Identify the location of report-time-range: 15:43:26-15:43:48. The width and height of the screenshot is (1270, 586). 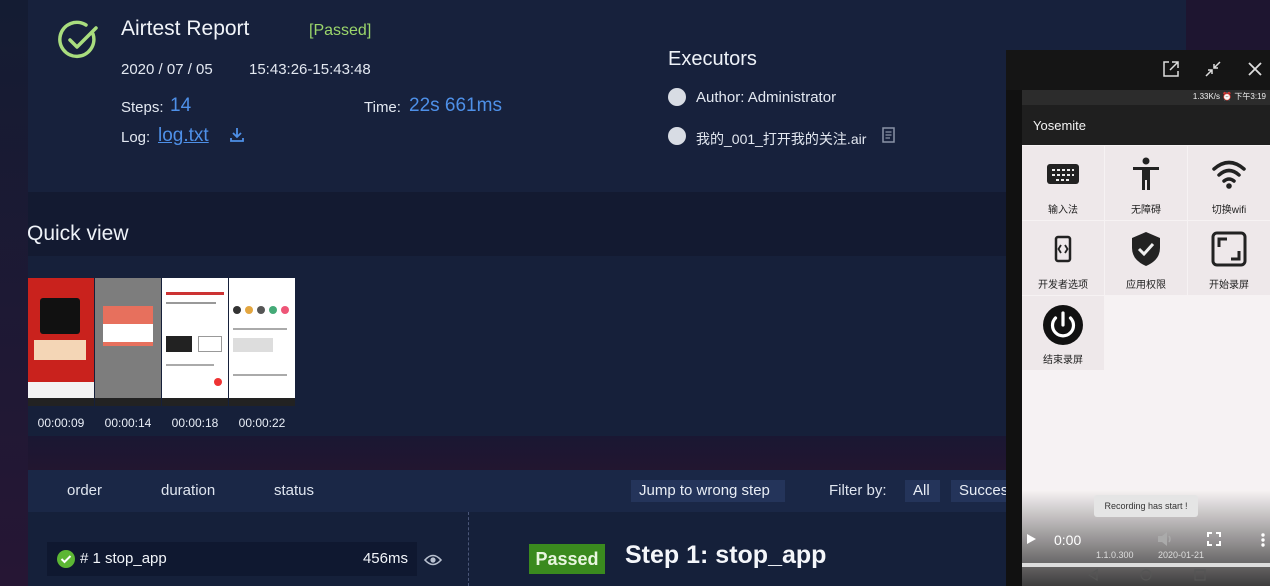
(310, 69).